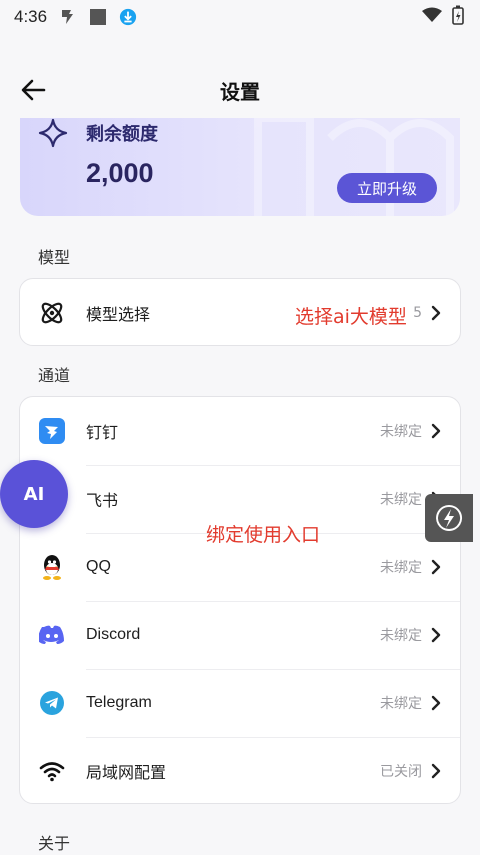  I want to click on dingtalk-icon, so click(52, 431).